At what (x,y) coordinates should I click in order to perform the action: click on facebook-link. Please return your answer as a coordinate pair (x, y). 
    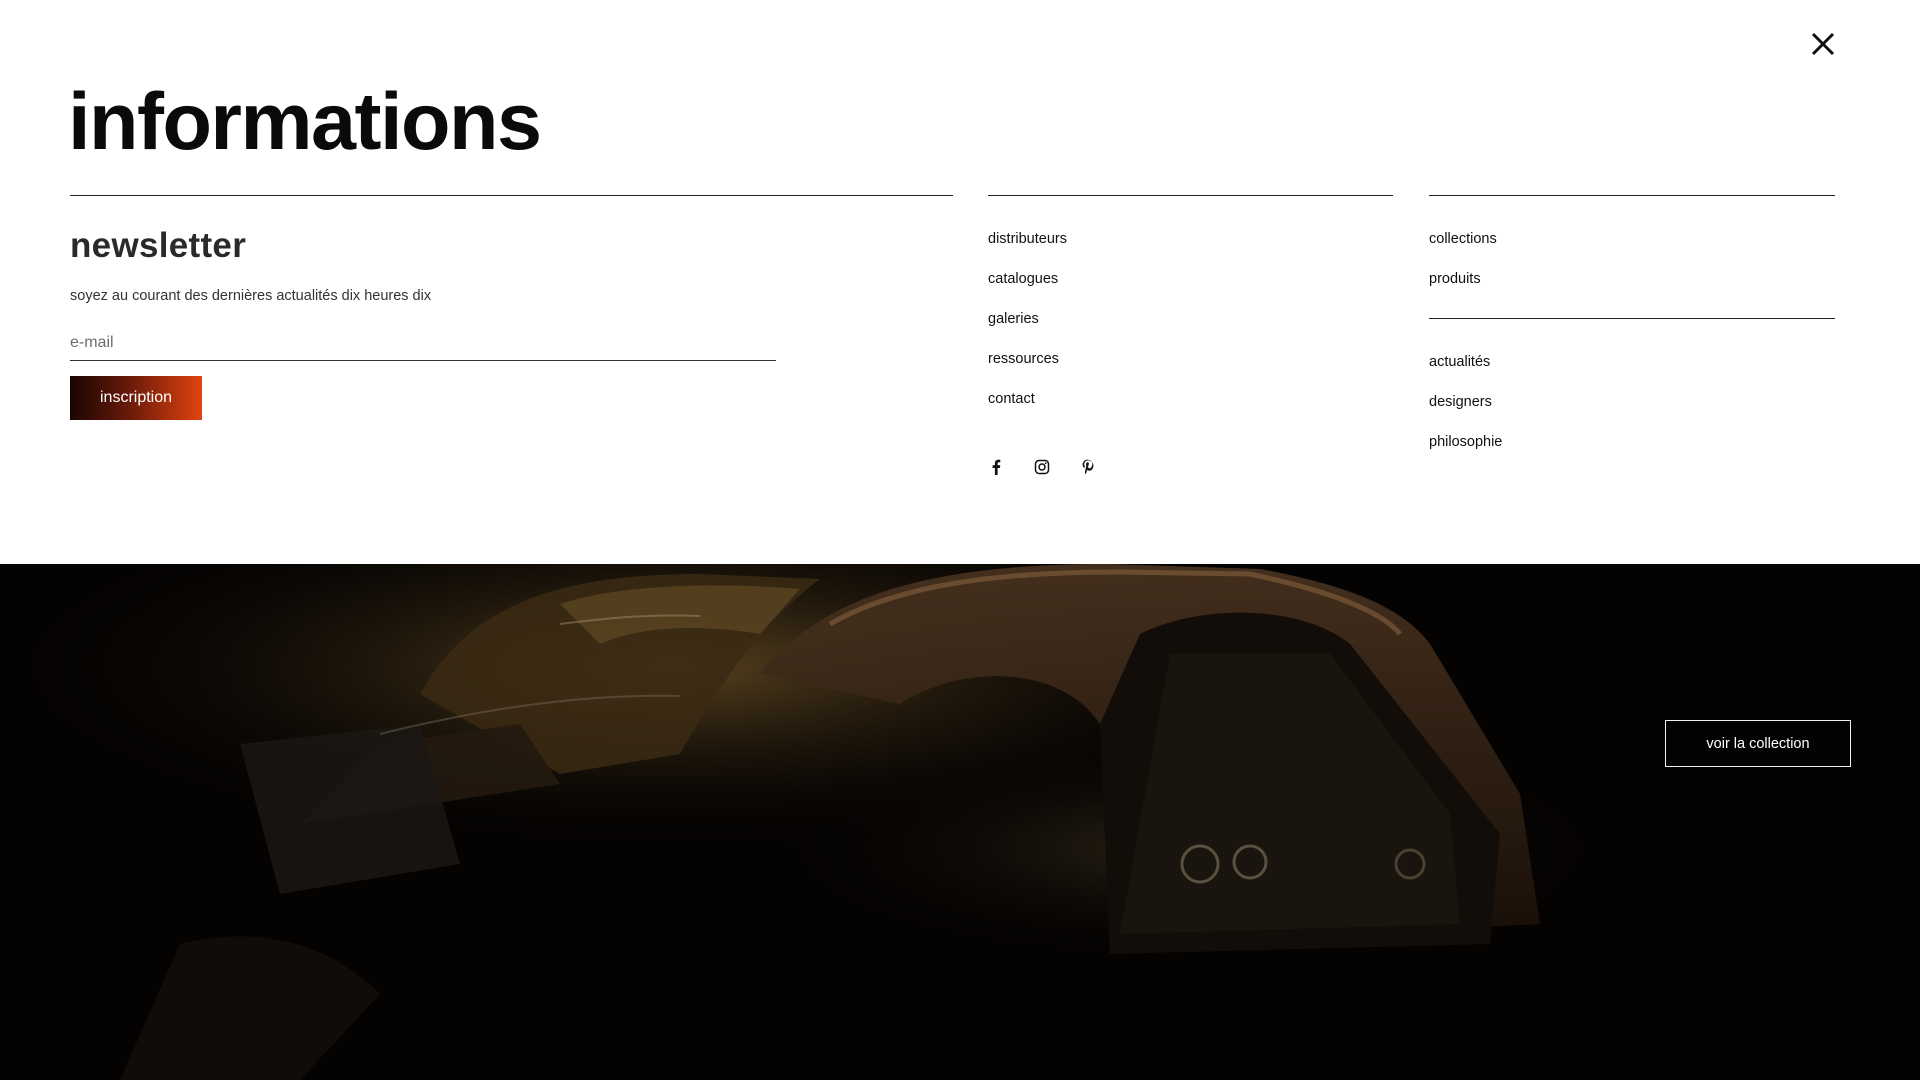
    Looking at the image, I should click on (996, 467).